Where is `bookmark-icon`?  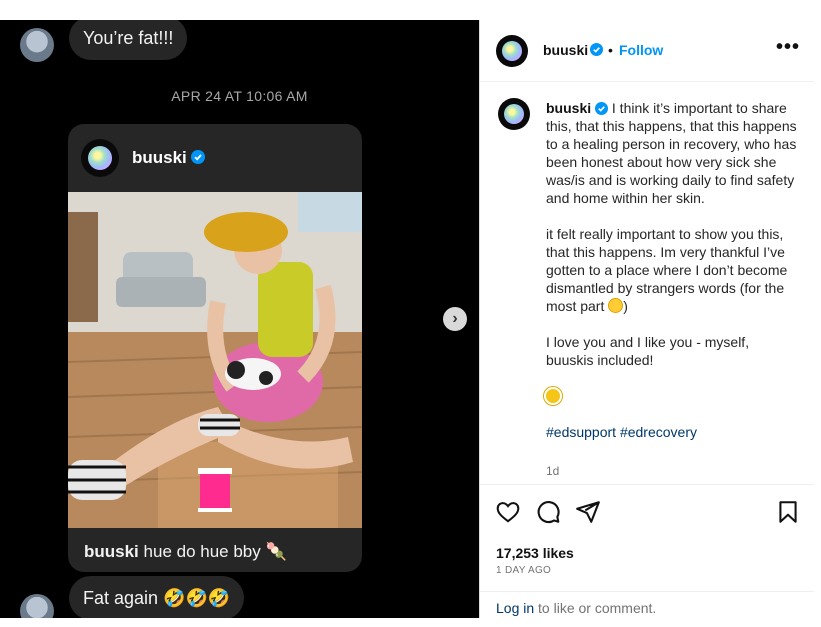 bookmark-icon is located at coordinates (788, 512).